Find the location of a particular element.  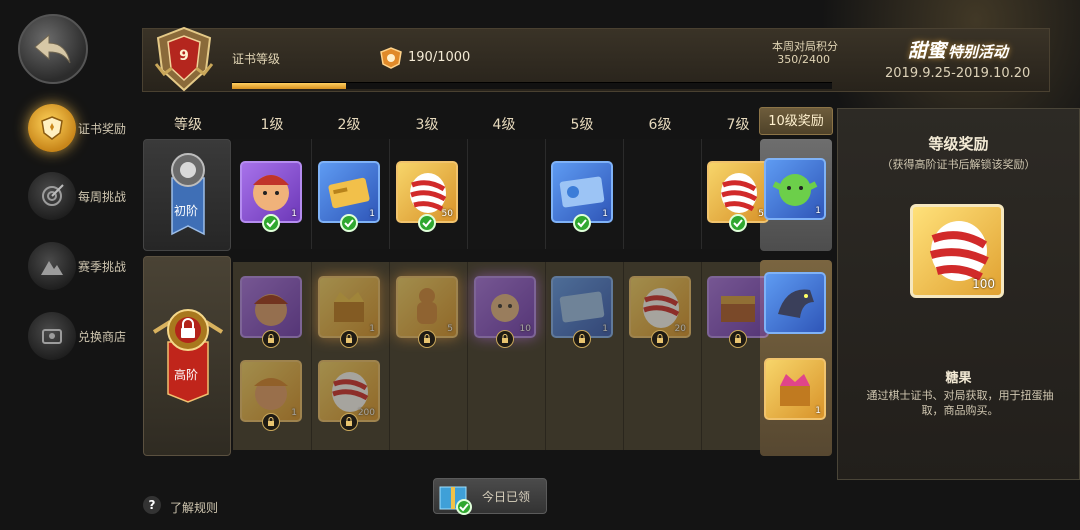

level-column-header: 等级 is located at coordinates (188, 125).